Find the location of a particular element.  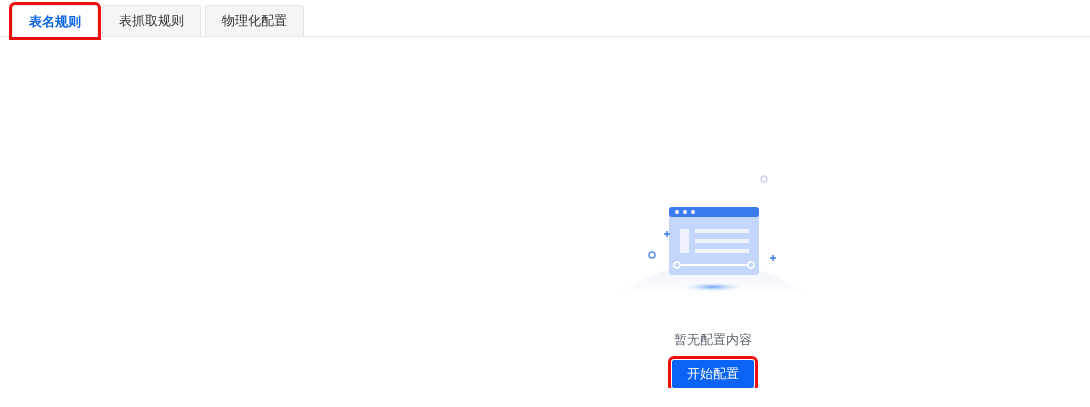

empty-message: 暂无配置内容 is located at coordinates (713, 340).